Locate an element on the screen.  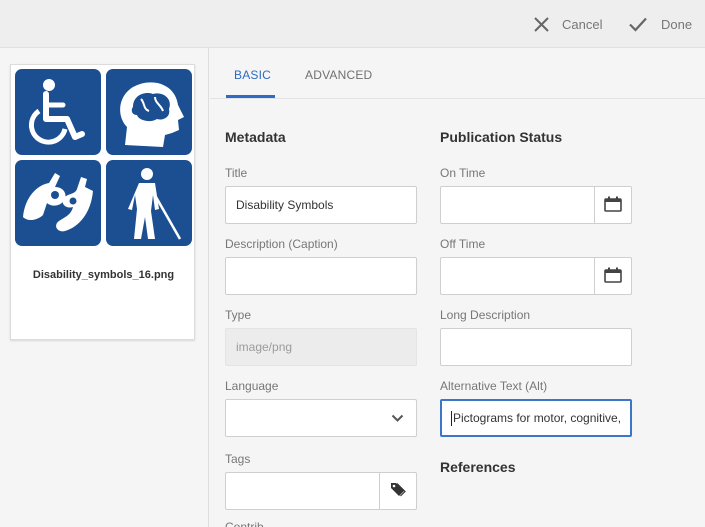
type-field: image/png is located at coordinates (321, 347).